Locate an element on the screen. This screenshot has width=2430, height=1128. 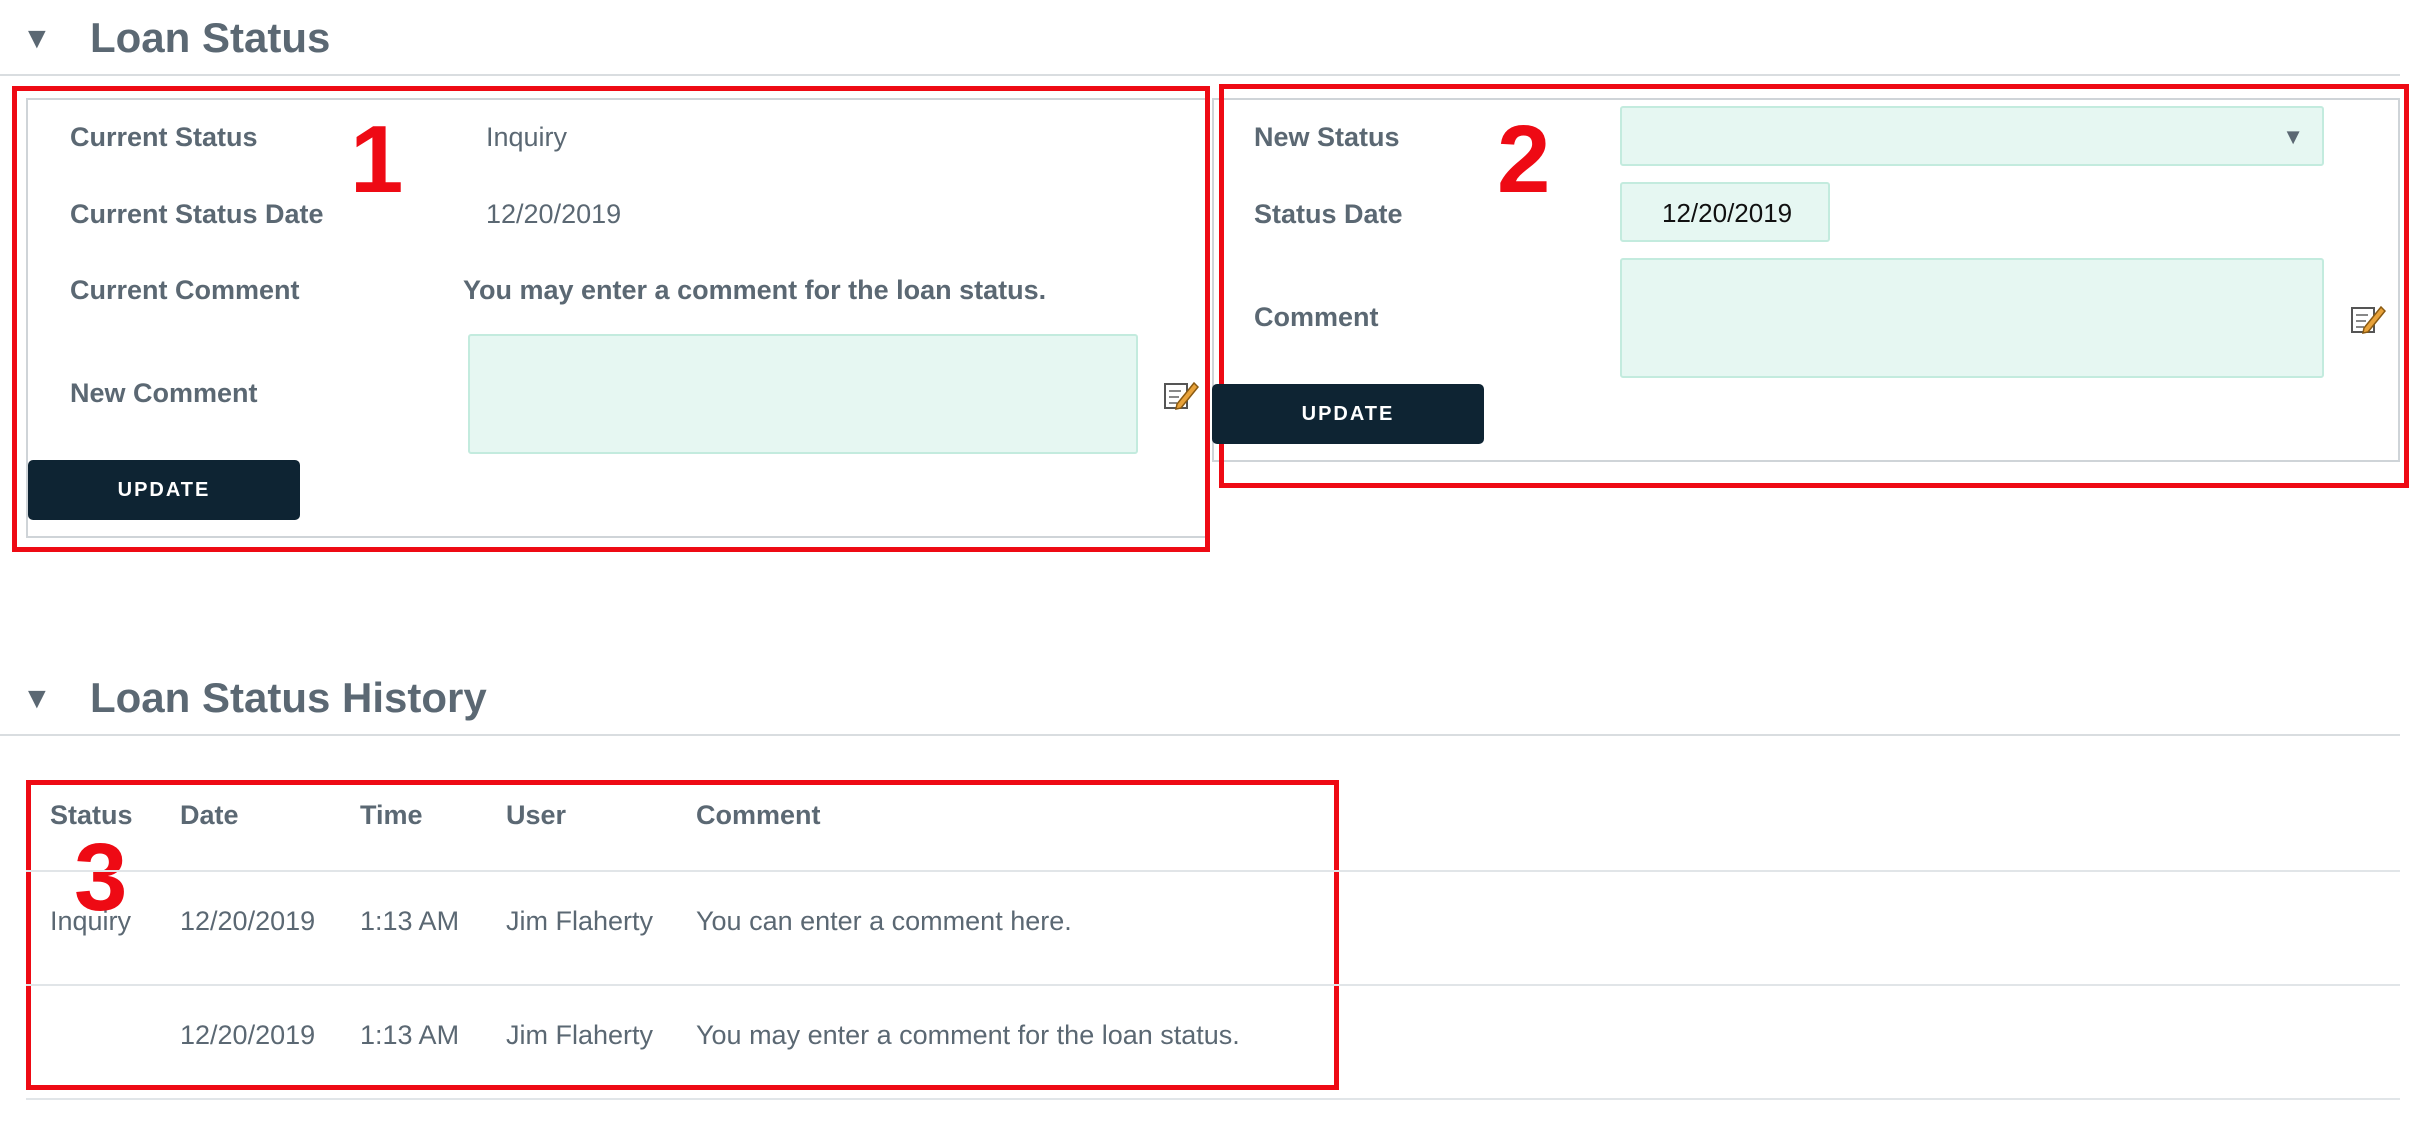
cell-status: Inquiry is located at coordinates (91, 921).